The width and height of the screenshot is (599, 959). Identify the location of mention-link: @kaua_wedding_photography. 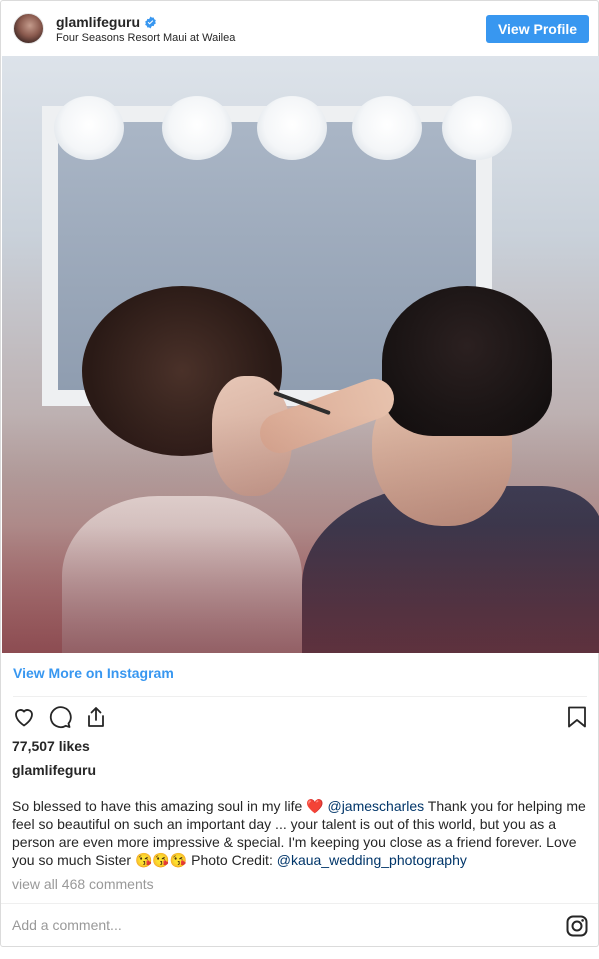
(372, 860).